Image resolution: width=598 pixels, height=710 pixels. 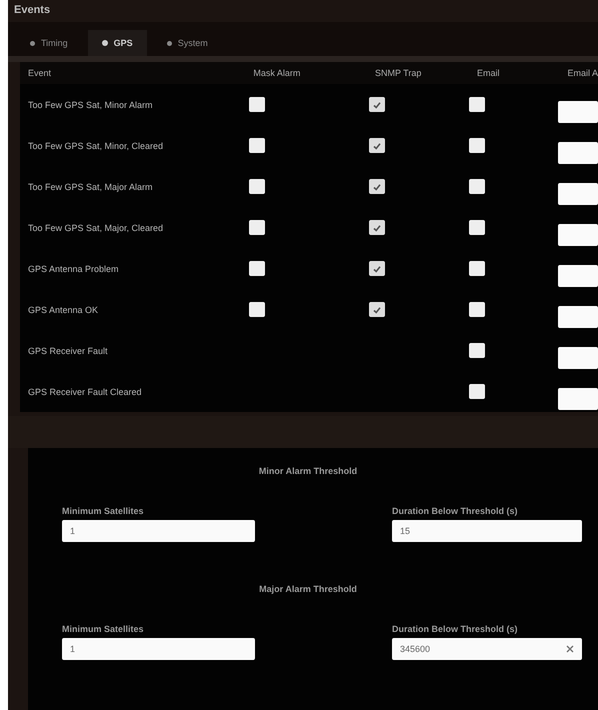 What do you see at coordinates (96, 145) in the screenshot?
I see `event-name: Too Few GPS Sat, Minor, Cleared` at bounding box center [96, 145].